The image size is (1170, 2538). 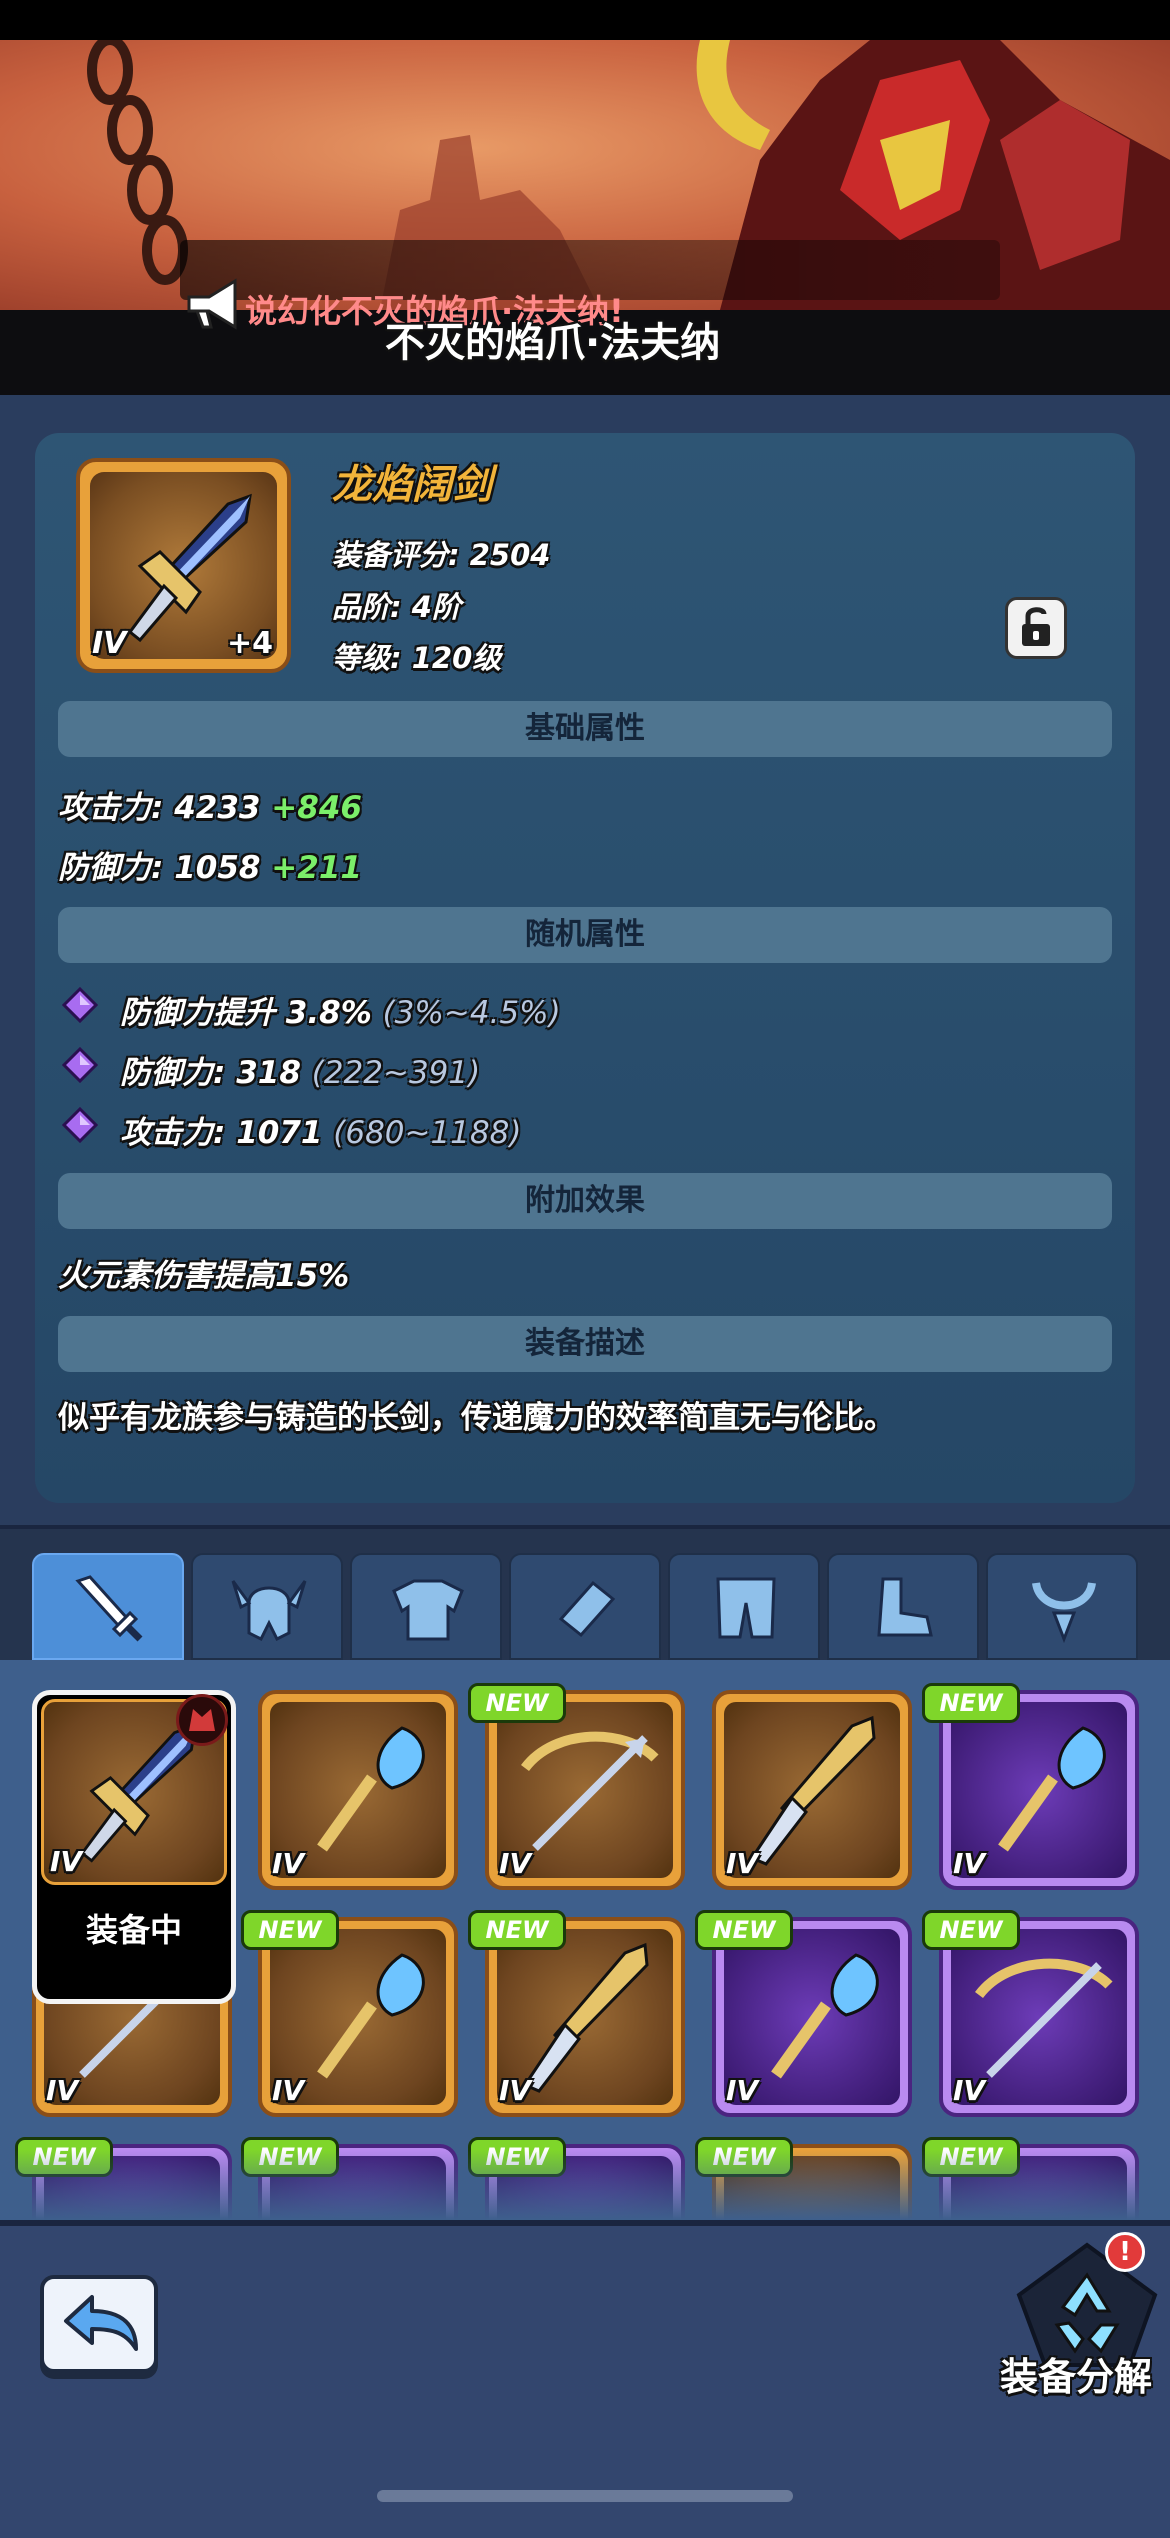 I want to click on tab-boots, so click(x=903, y=1606).